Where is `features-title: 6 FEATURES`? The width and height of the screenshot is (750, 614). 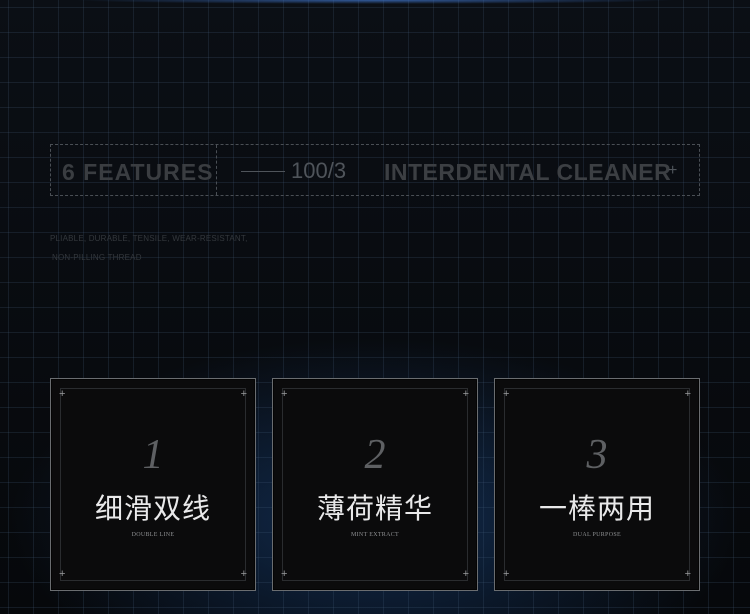
features-title: 6 FEATURES is located at coordinates (138, 172).